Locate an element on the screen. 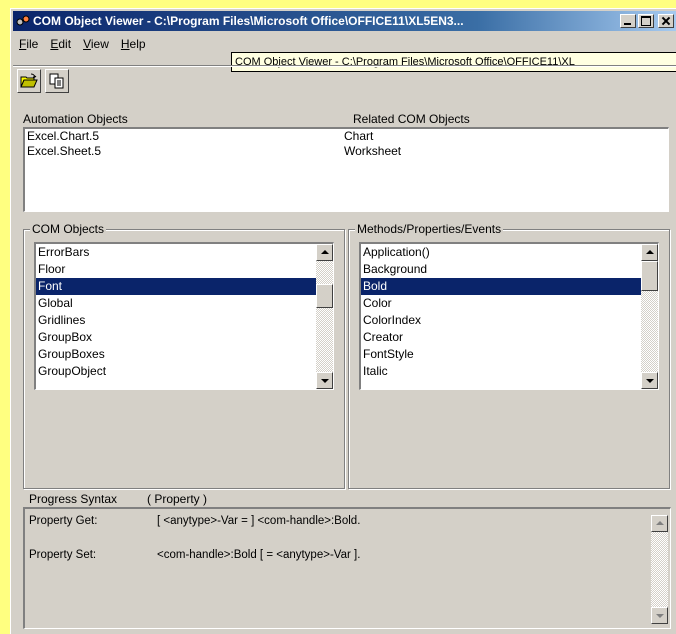 Image resolution: width=676 pixels, height=634 pixels. list-item: Excel.Chart.5 Chart is located at coordinates (346, 136).